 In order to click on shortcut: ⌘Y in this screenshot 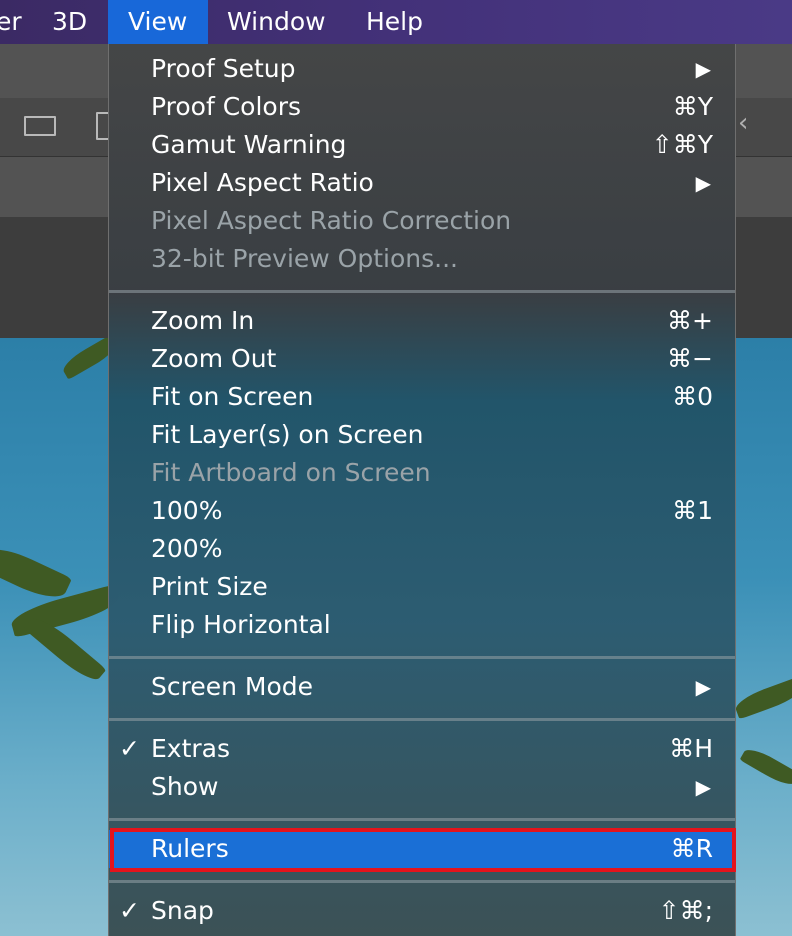, I will do `click(692, 106)`.